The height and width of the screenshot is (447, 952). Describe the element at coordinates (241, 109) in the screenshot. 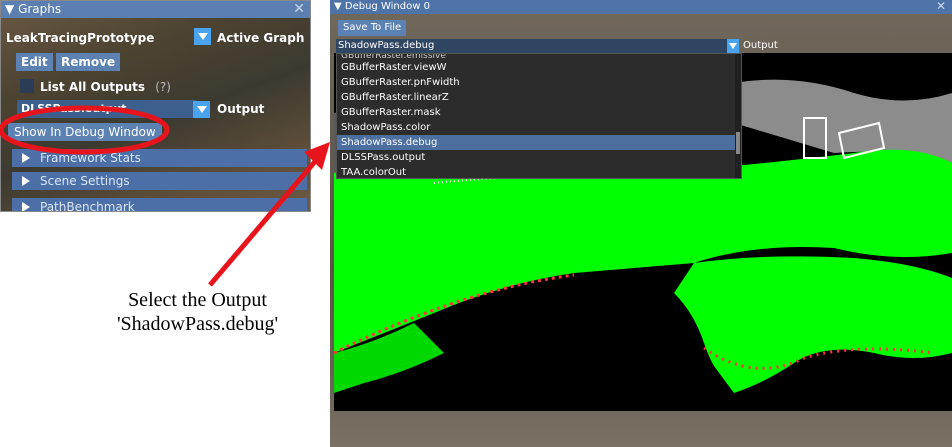

I see `output-label: Output` at that location.